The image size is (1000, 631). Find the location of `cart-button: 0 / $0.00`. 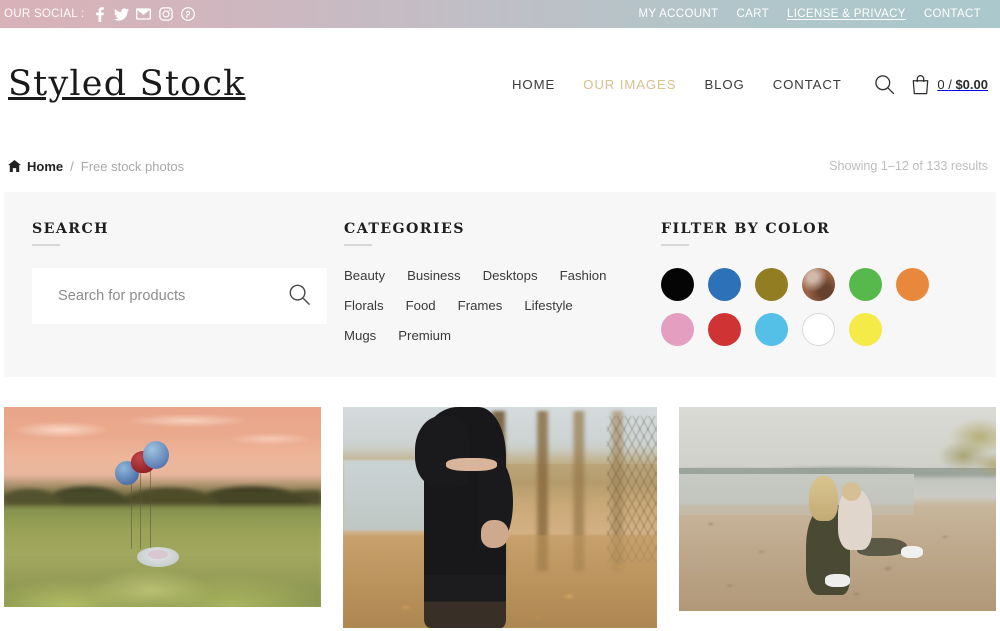

cart-button: 0 / $0.00 is located at coordinates (949, 84).